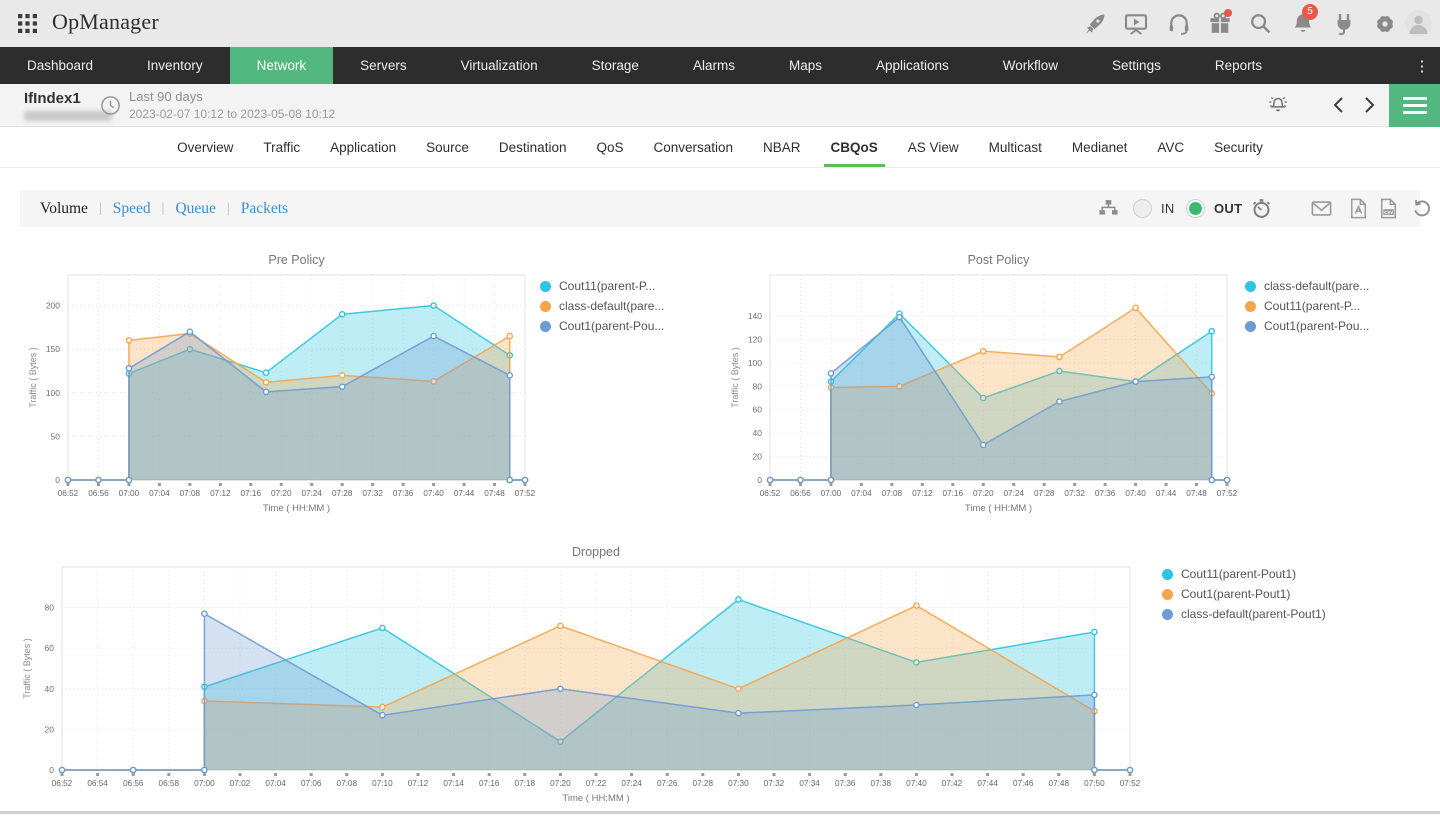 The width and height of the screenshot is (1440, 819). I want to click on time-period-label: Last 90 days, so click(166, 96).